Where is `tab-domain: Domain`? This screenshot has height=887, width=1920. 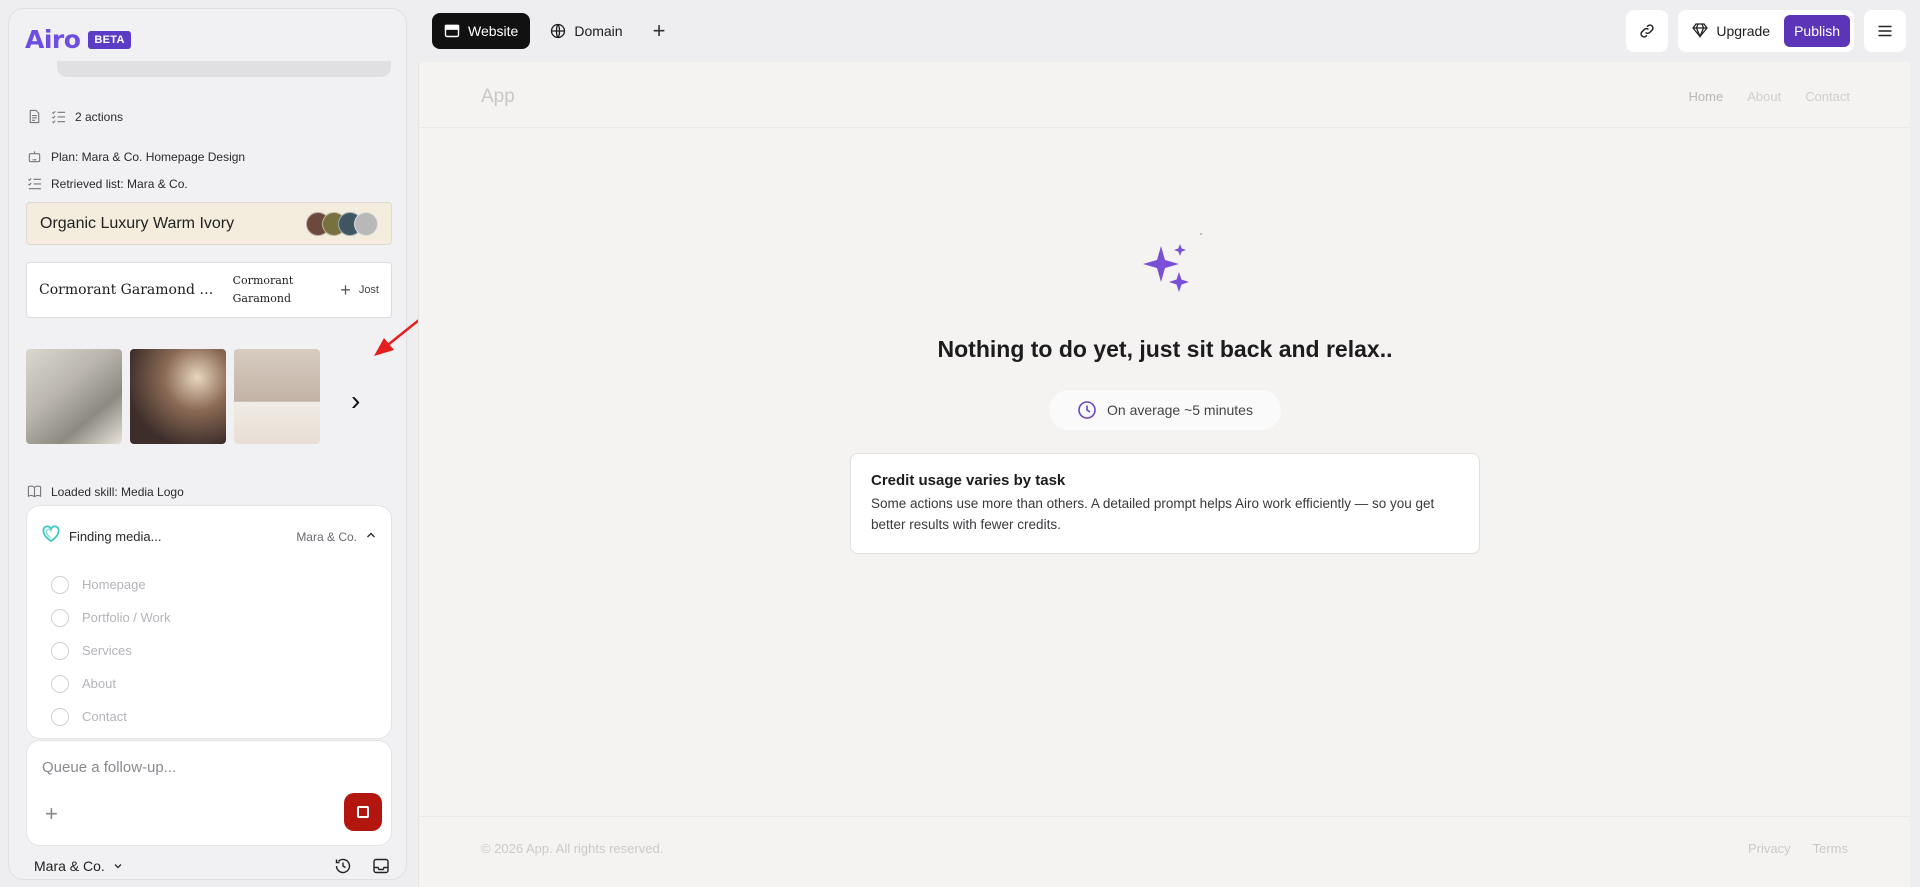 tab-domain: Domain is located at coordinates (586, 31).